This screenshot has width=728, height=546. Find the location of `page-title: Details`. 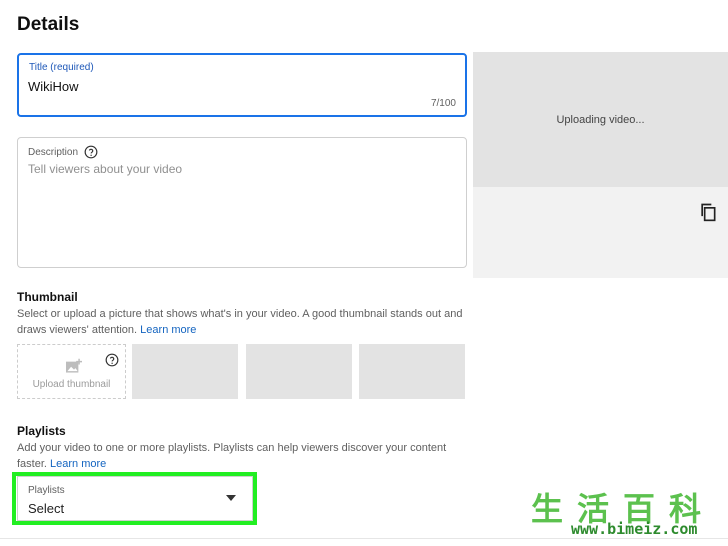

page-title: Details is located at coordinates (48, 24).